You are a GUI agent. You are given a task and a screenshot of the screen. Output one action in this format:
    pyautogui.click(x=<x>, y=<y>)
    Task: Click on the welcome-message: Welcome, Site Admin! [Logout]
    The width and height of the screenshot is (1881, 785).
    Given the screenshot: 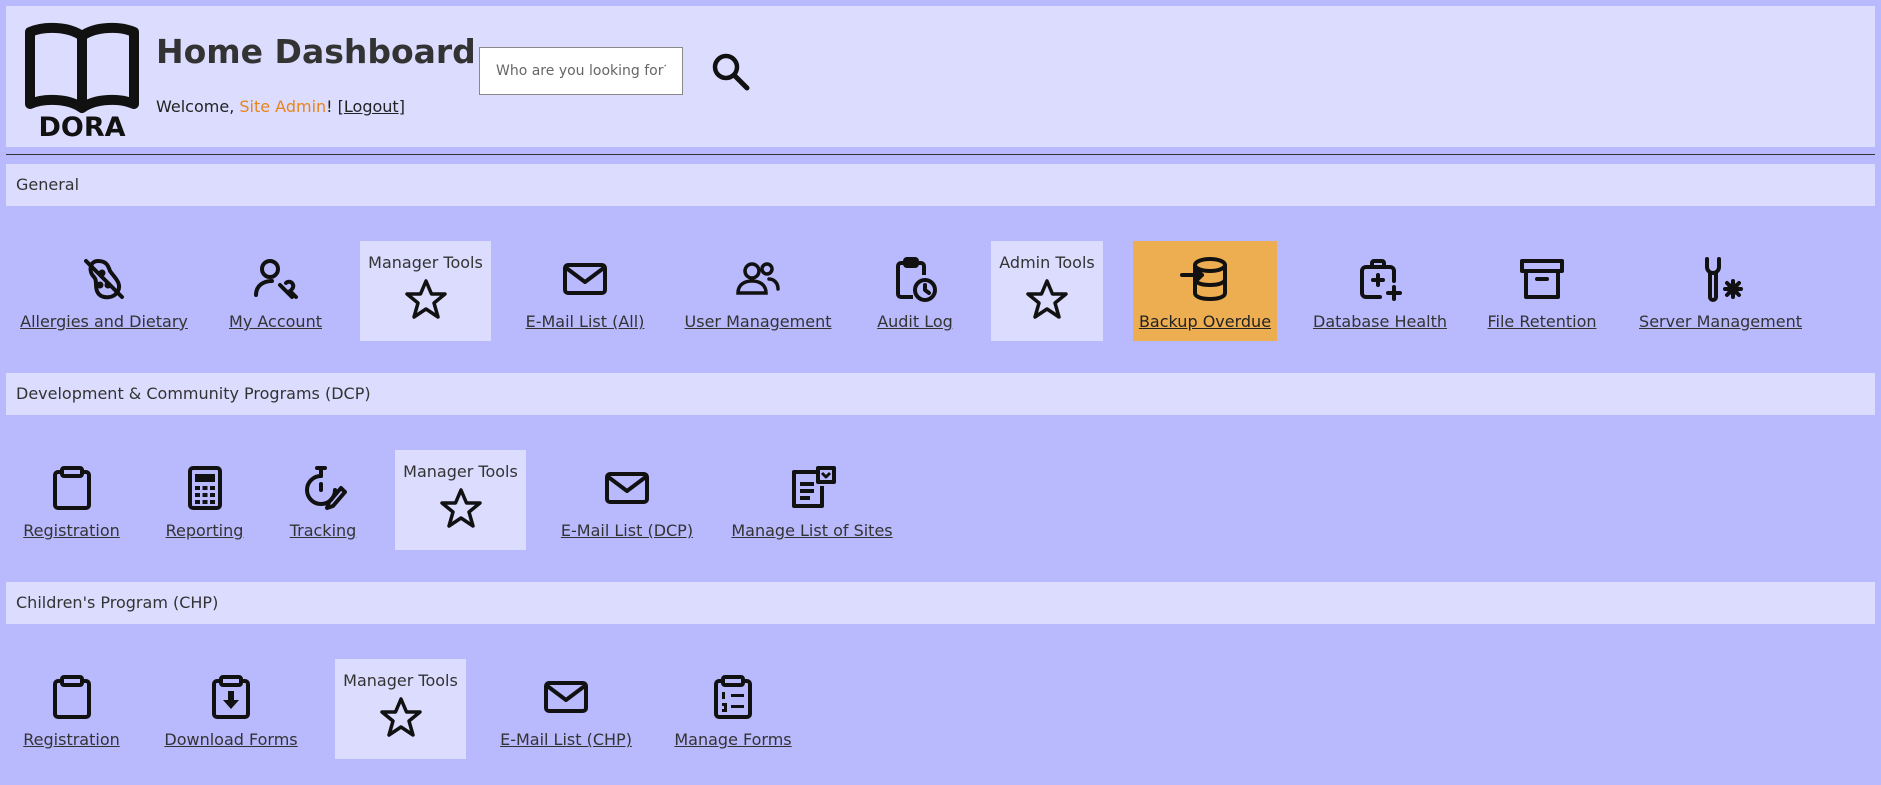 What is the action you would take?
    pyautogui.click(x=280, y=106)
    